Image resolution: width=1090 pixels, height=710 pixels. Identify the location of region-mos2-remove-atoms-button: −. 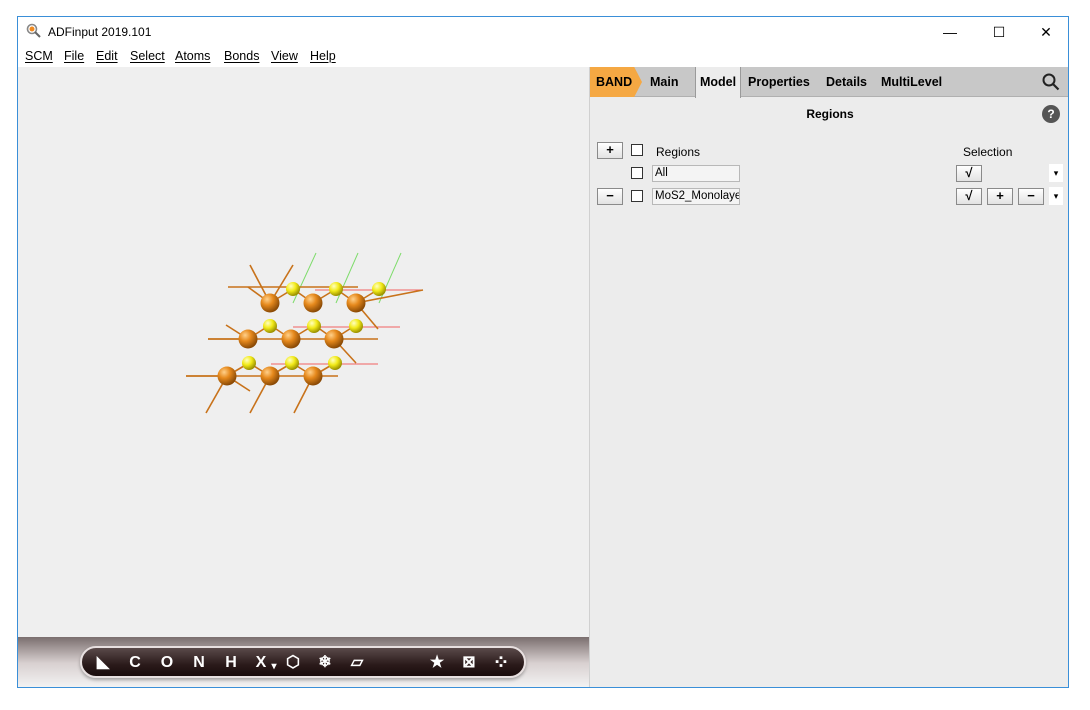
(1031, 196).